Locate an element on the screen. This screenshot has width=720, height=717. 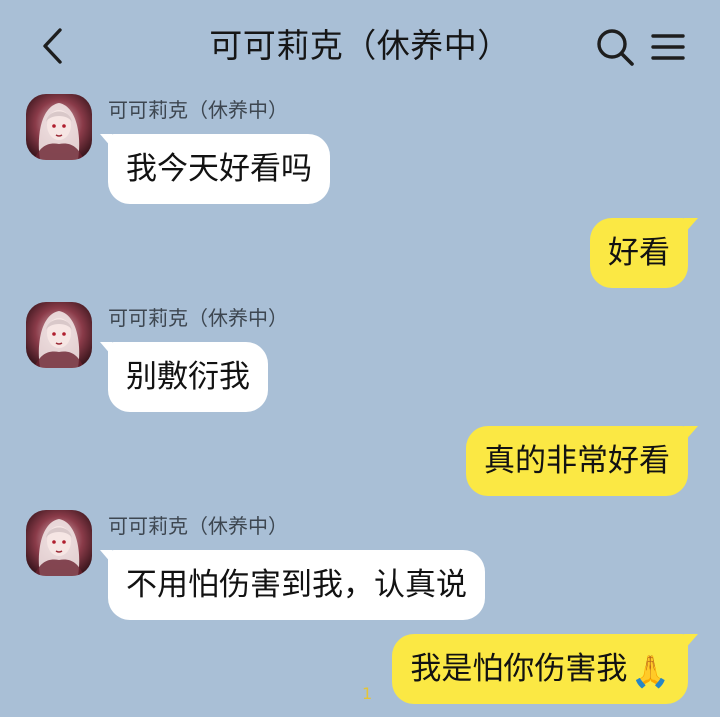
message-bubble-incoming: 我今天好看吗 is located at coordinates (215, 169).